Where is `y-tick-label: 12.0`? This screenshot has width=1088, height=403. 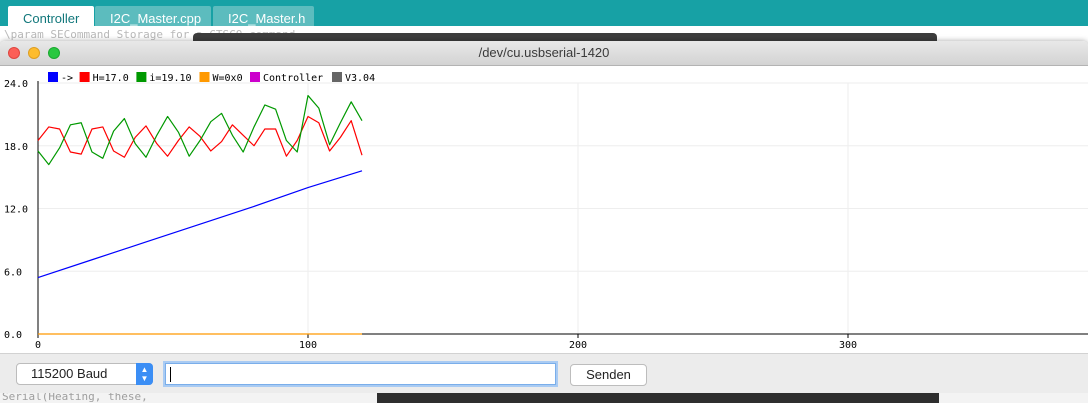 y-tick-label: 12.0 is located at coordinates (16, 210).